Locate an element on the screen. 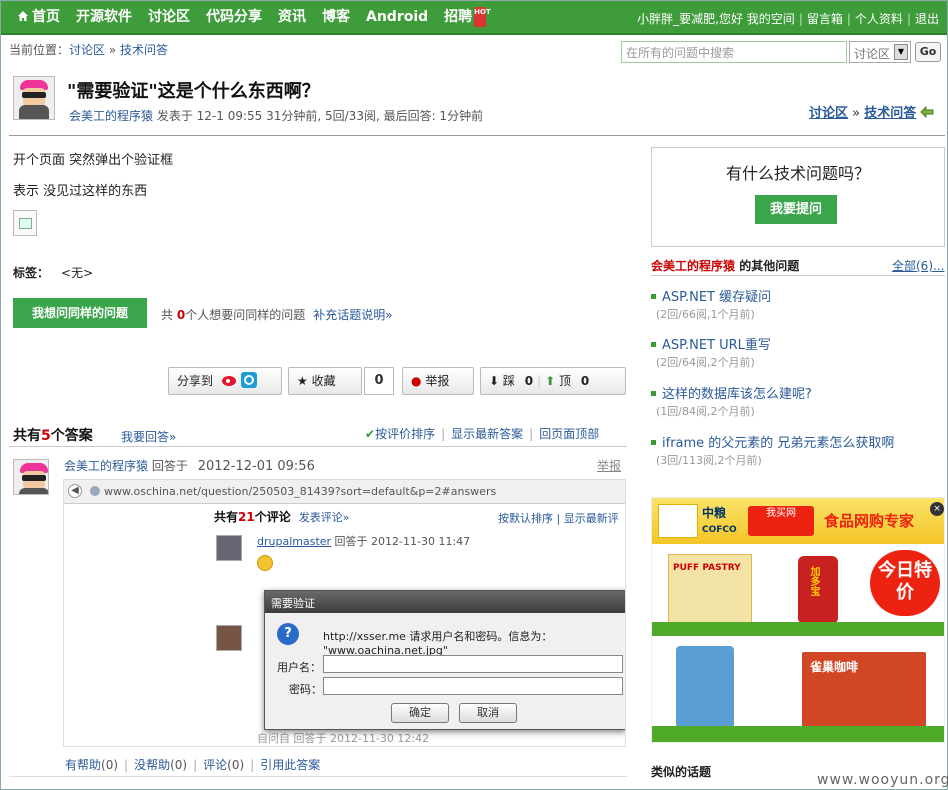  vote-buttons: ⬇ 踩 0 | ⬆ 顶 0 is located at coordinates (553, 381).